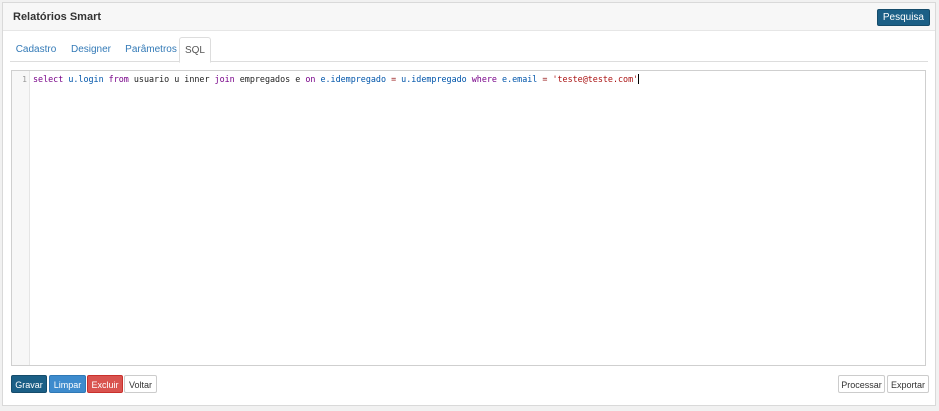  What do you see at coordinates (595, 79) in the screenshot?
I see `sql-token: 'teste@teste.com'` at bounding box center [595, 79].